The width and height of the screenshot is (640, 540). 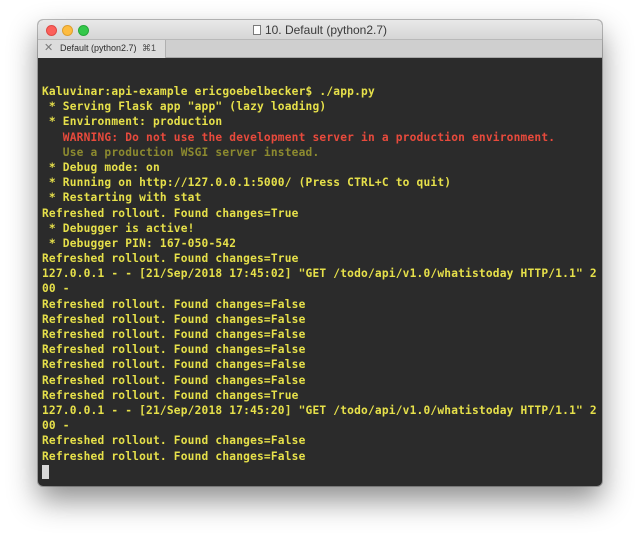 What do you see at coordinates (184, 107) in the screenshot?
I see `terminal-line: * Serving Flask app "app" (lazy loading)` at bounding box center [184, 107].